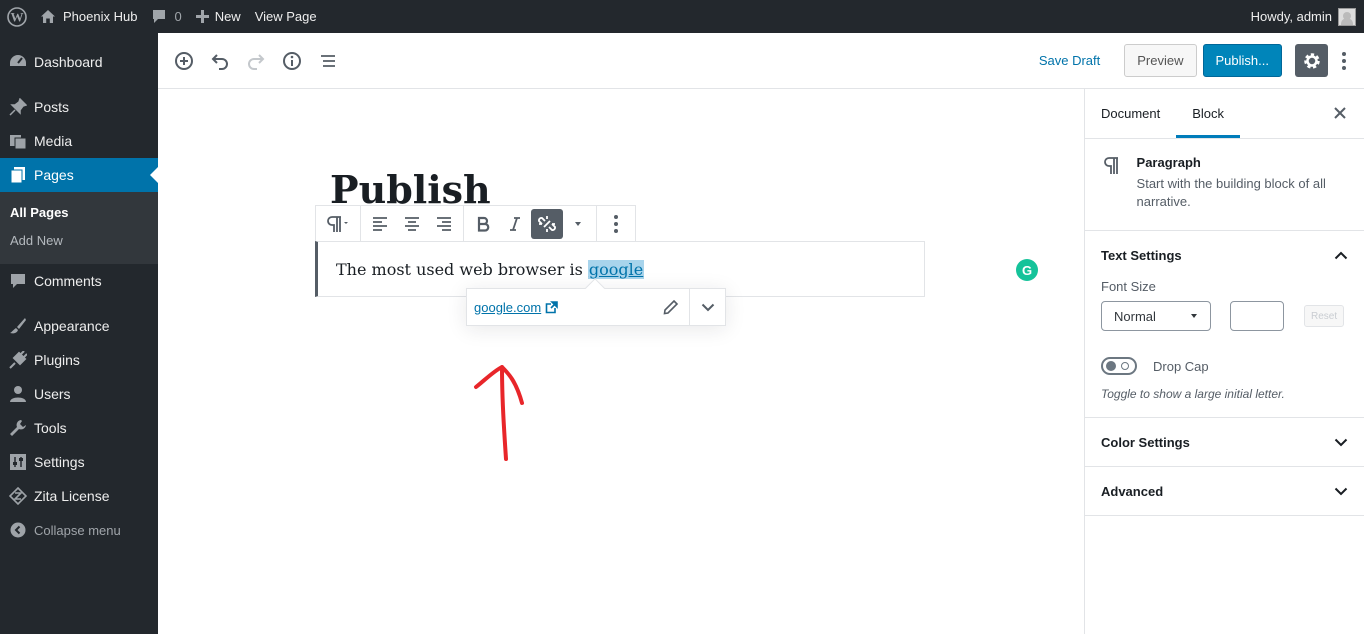 This screenshot has height=634, width=1364. Describe the element at coordinates (53, 141) in the screenshot. I see `sidebar-item-label: Media` at that location.